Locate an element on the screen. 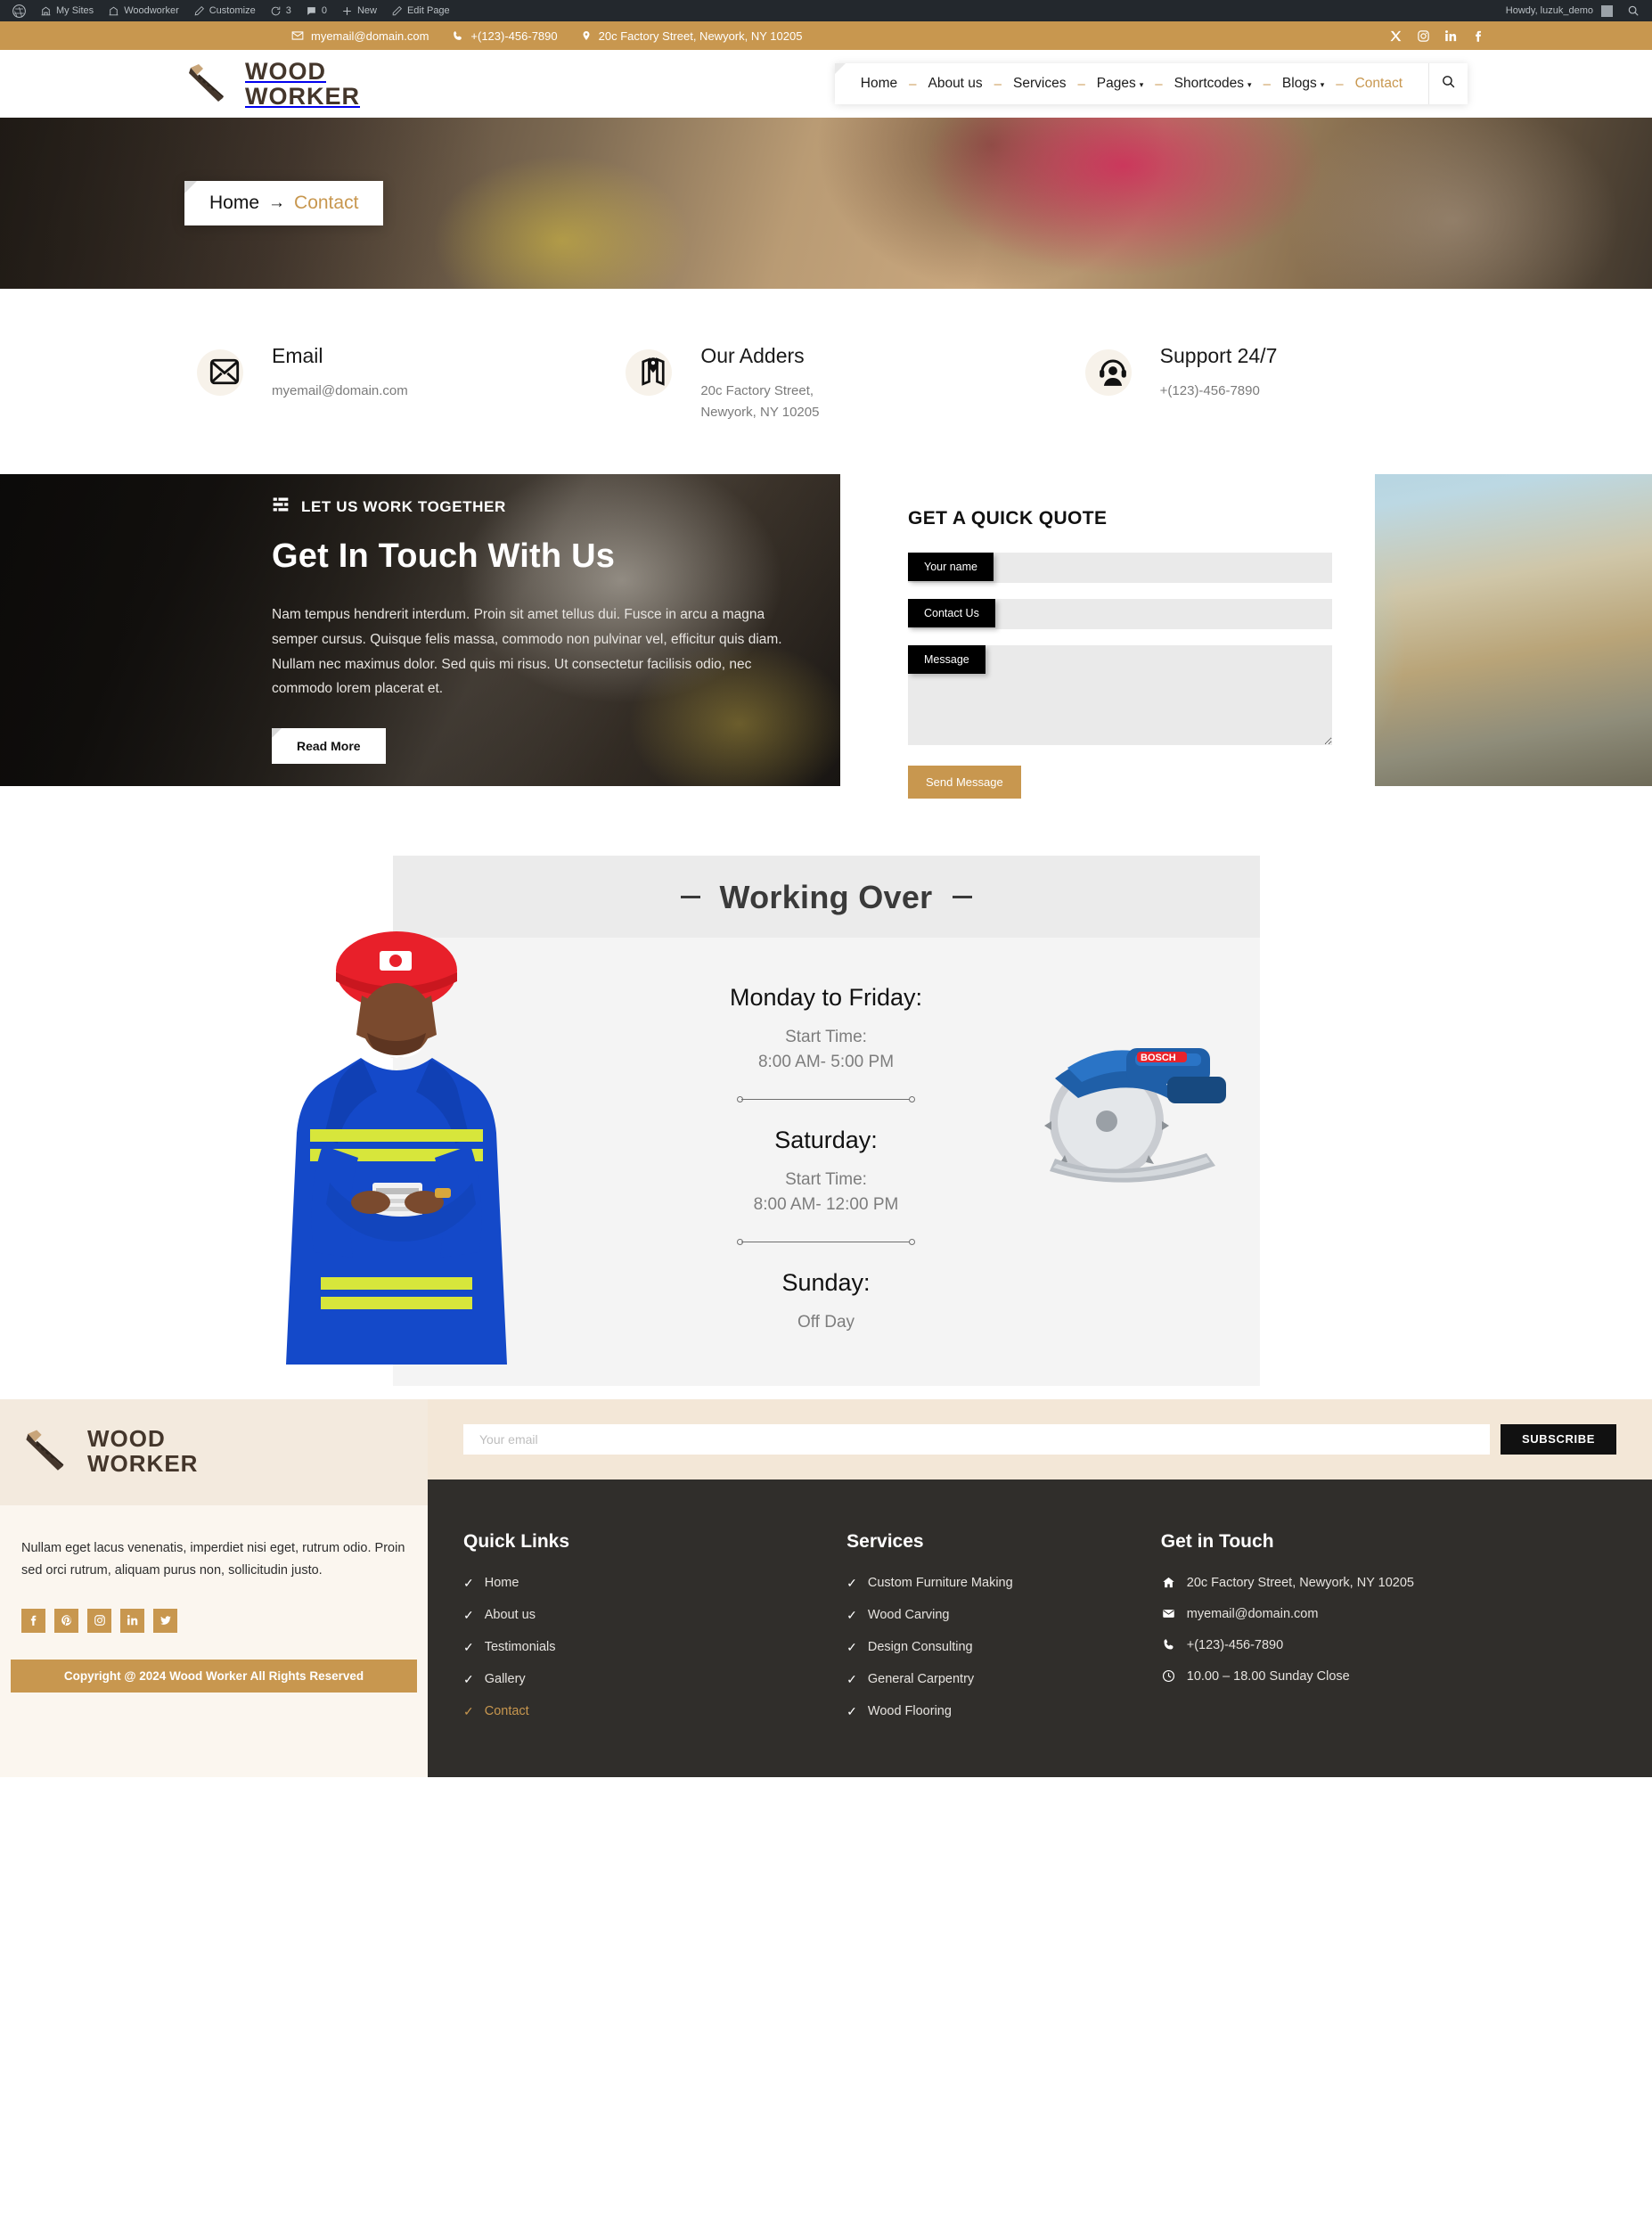 This screenshot has height=2213, width=1652. search-icon is located at coordinates (1448, 84).